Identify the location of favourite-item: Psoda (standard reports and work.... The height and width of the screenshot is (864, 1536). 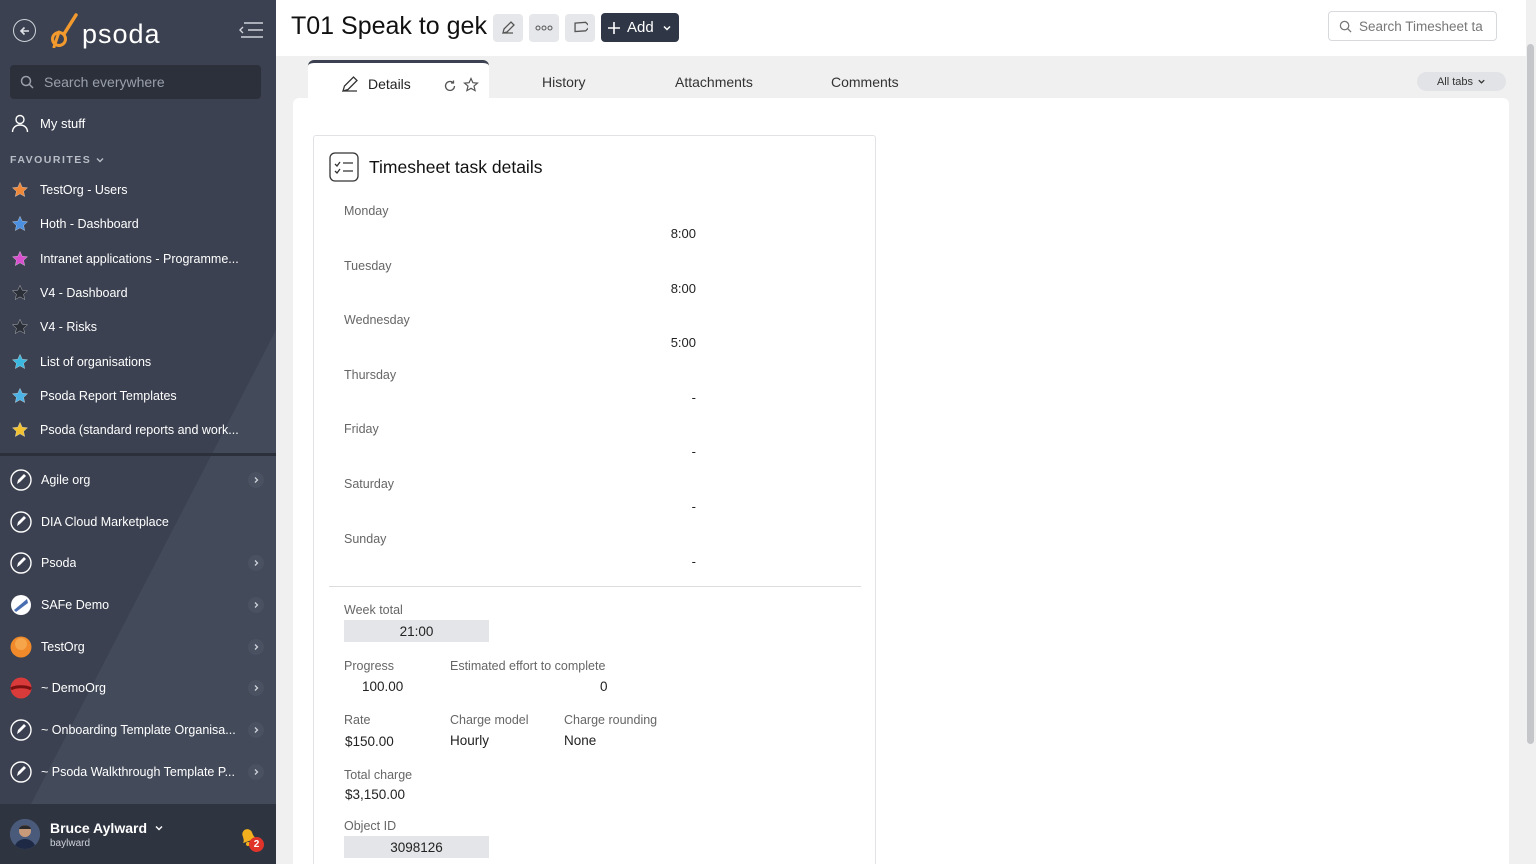
(140, 430).